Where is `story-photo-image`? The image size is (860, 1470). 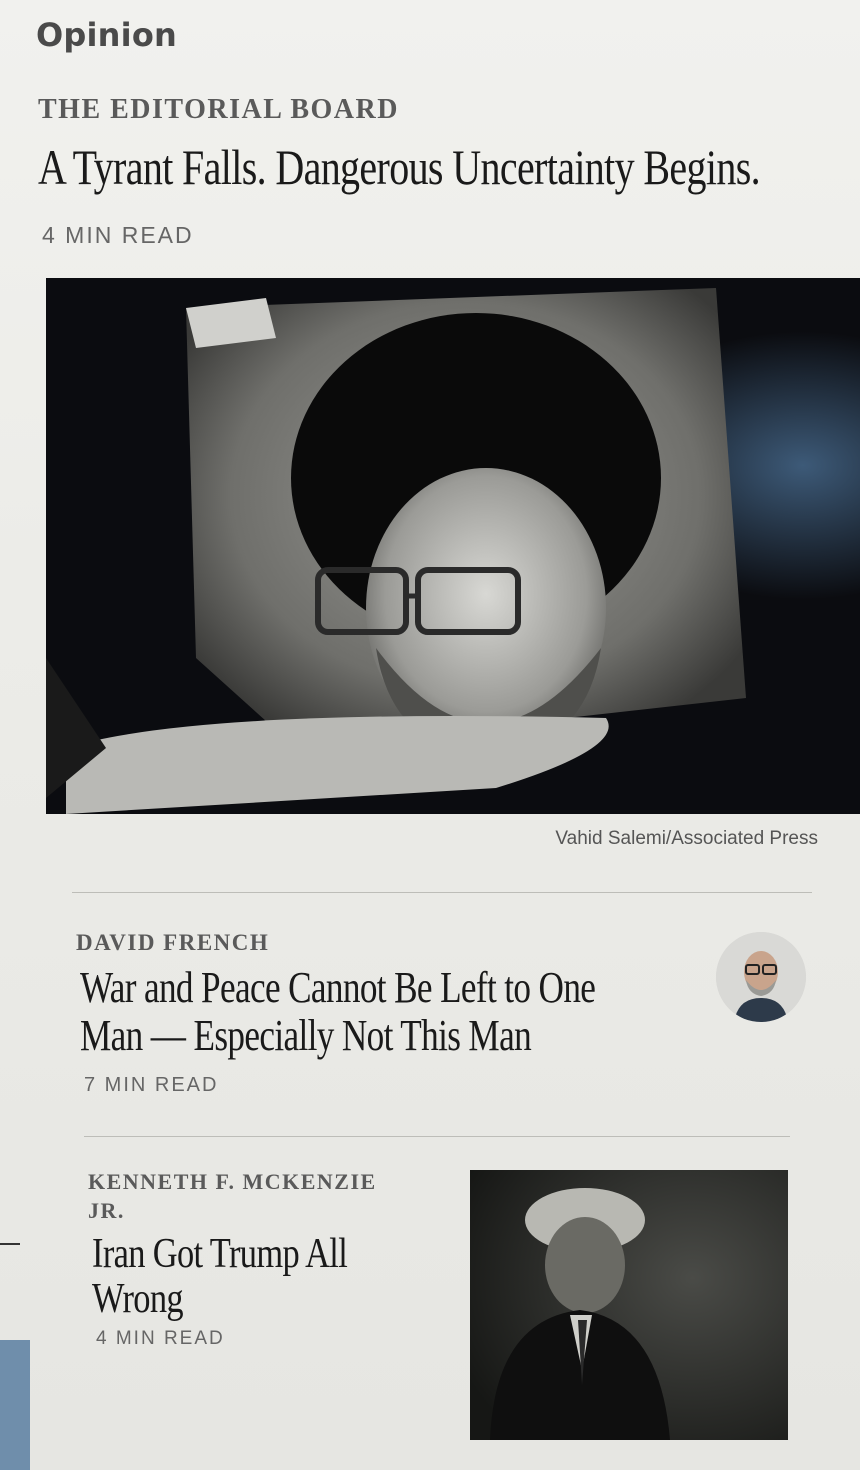
story-photo-image is located at coordinates (629, 1305).